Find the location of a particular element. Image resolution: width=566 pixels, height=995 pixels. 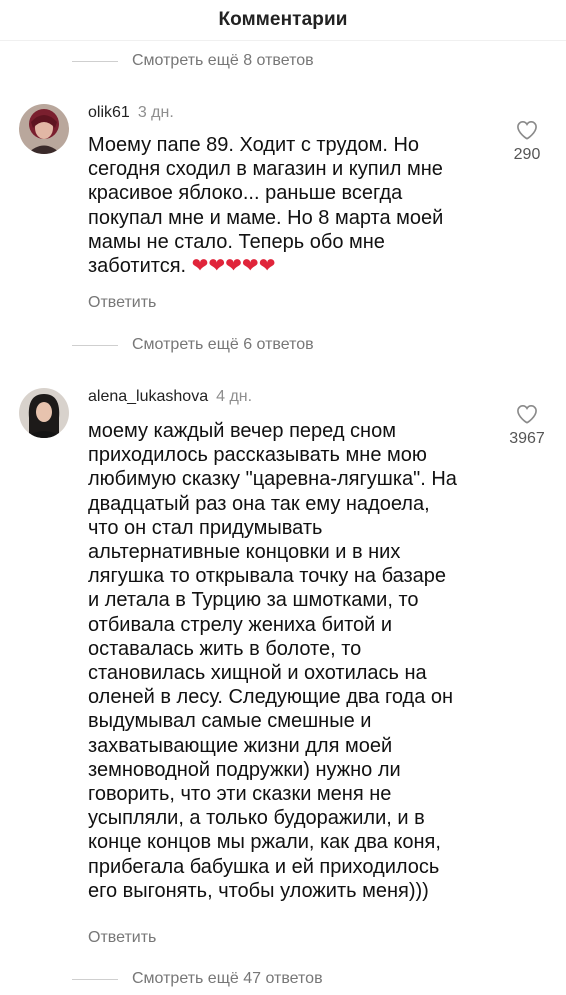

comments-header: Комментарии is located at coordinates (283, 20).